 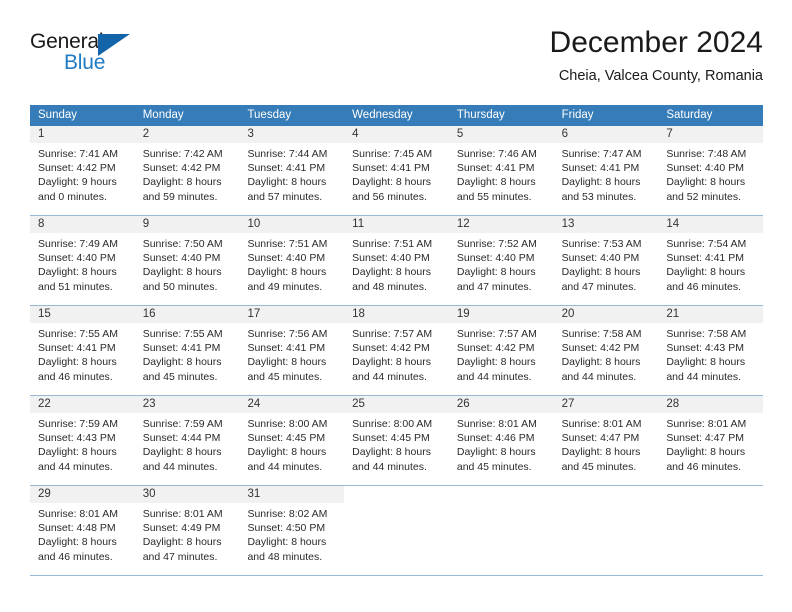 What do you see at coordinates (292, 494) in the screenshot?
I see `day-number: 31` at bounding box center [292, 494].